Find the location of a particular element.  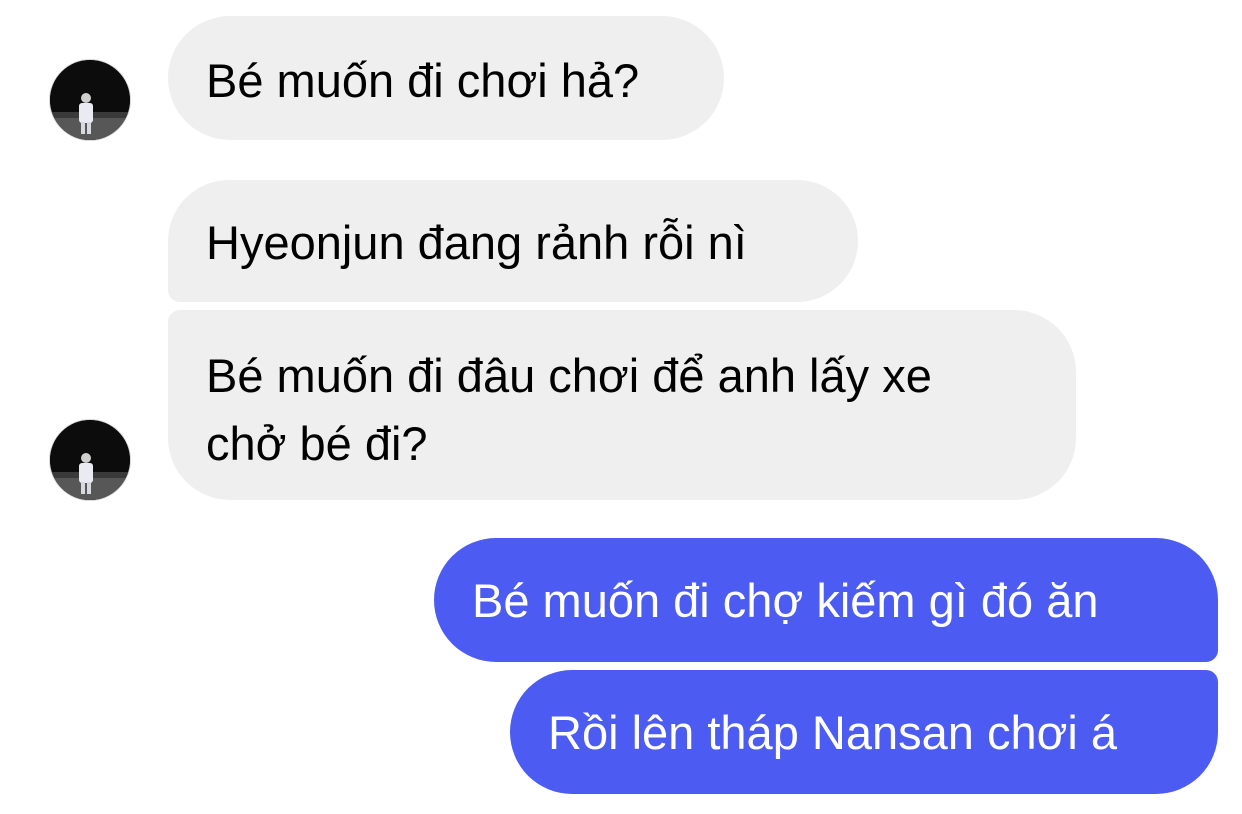

outgoing-message-bubble: Rồi lên tháp Nansan chơi á is located at coordinates (864, 732).